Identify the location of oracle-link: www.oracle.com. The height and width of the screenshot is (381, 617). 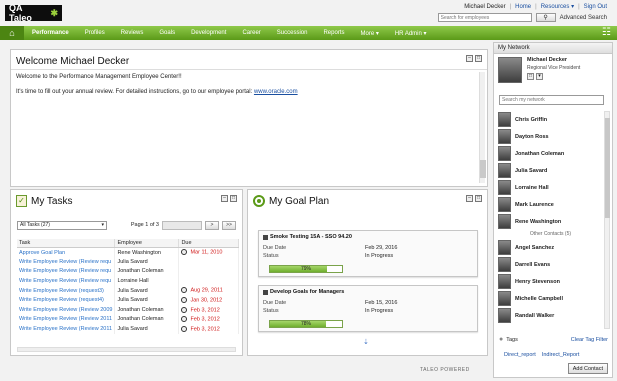
(276, 92).